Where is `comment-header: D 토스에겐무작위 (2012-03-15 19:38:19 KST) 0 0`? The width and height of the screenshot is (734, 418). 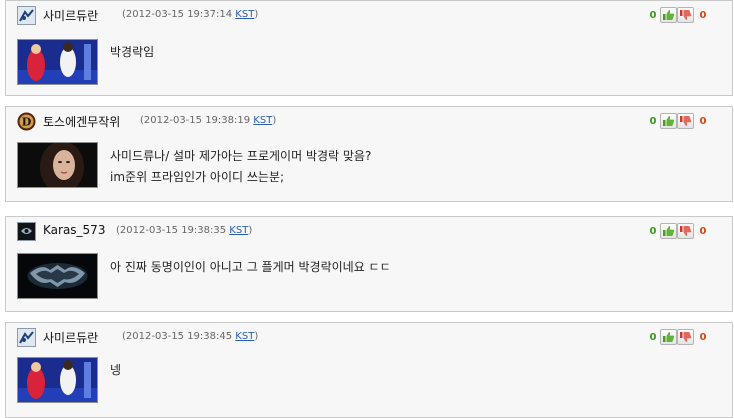
comment-header: D 토스에겐무작위 (2012-03-15 19:38:19 KST) 0 0 is located at coordinates (369, 120).